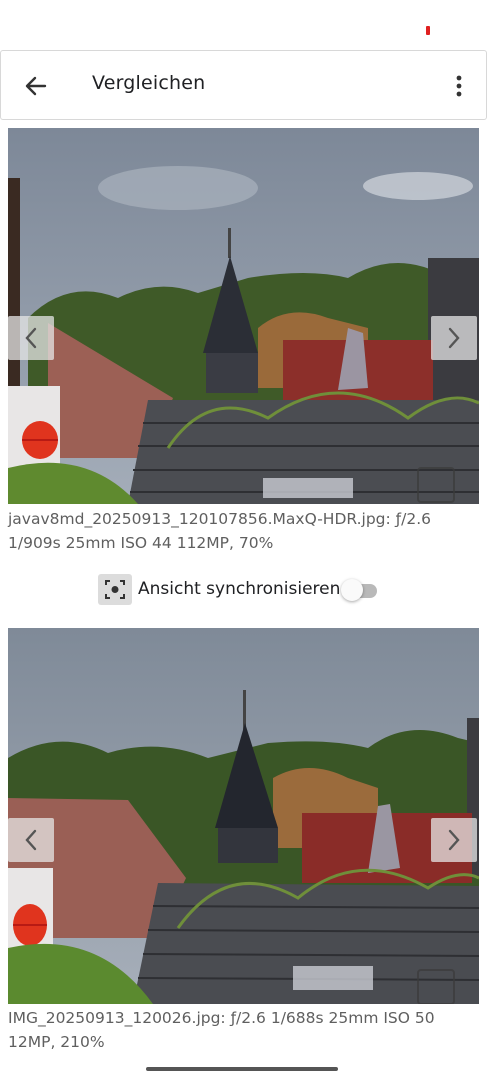 Image resolution: width=487 pixels, height=1080 pixels. What do you see at coordinates (115, 589) in the screenshot?
I see `sync-view-icon` at bounding box center [115, 589].